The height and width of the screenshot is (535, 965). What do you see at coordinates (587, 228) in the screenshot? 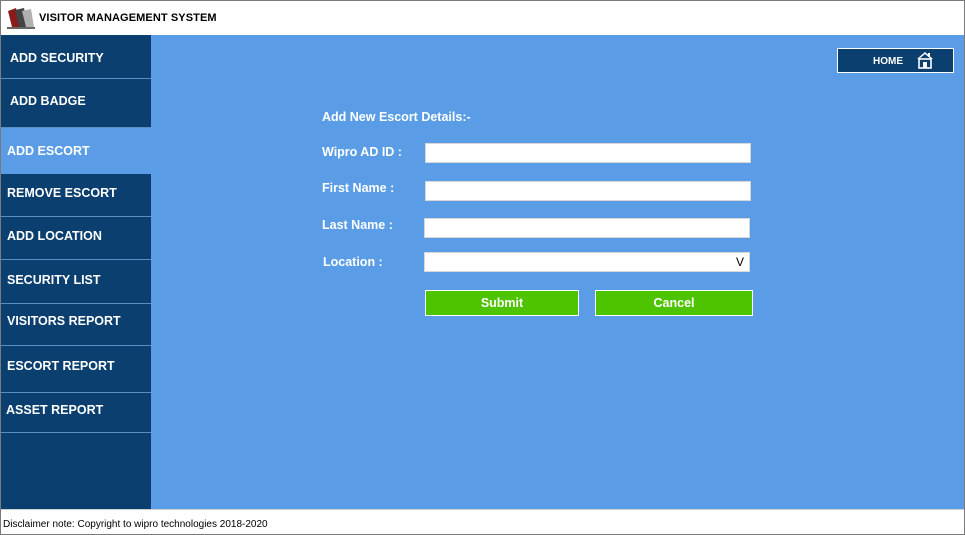
I see `last-name-input` at bounding box center [587, 228].